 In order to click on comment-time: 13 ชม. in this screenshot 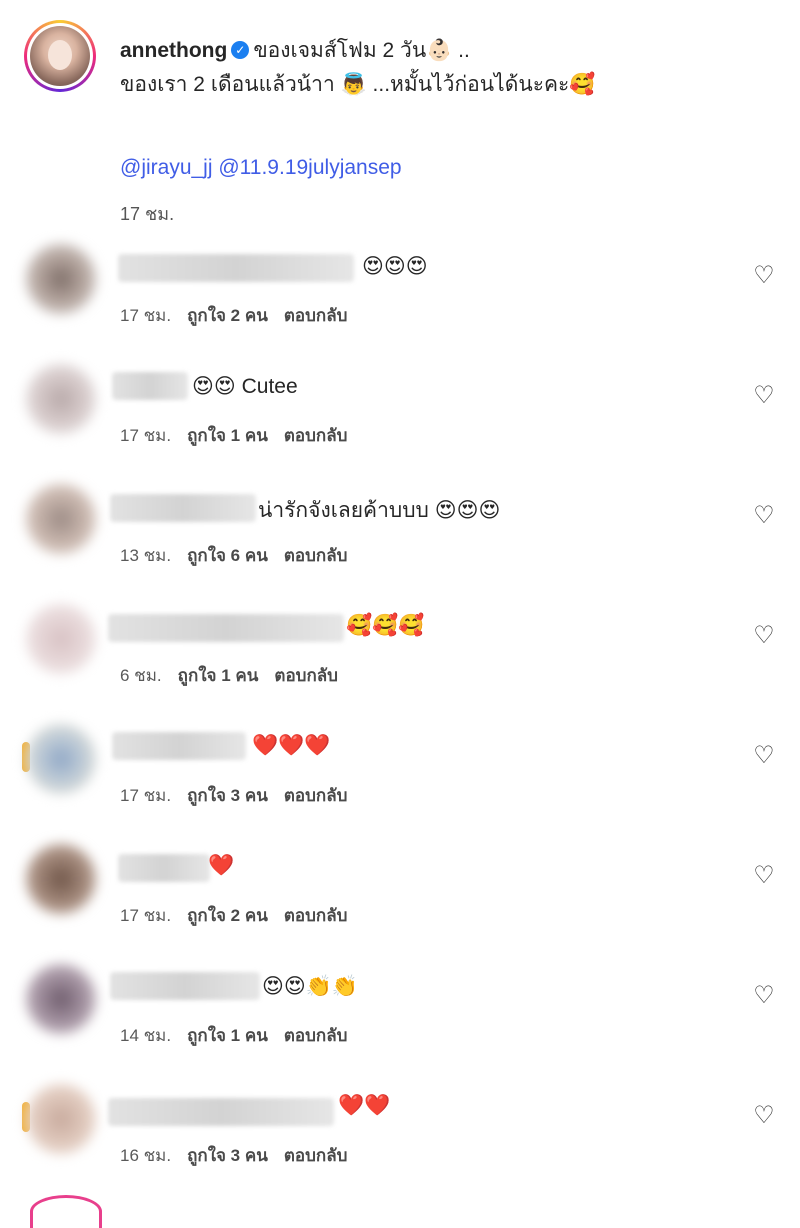, I will do `click(146, 555)`.